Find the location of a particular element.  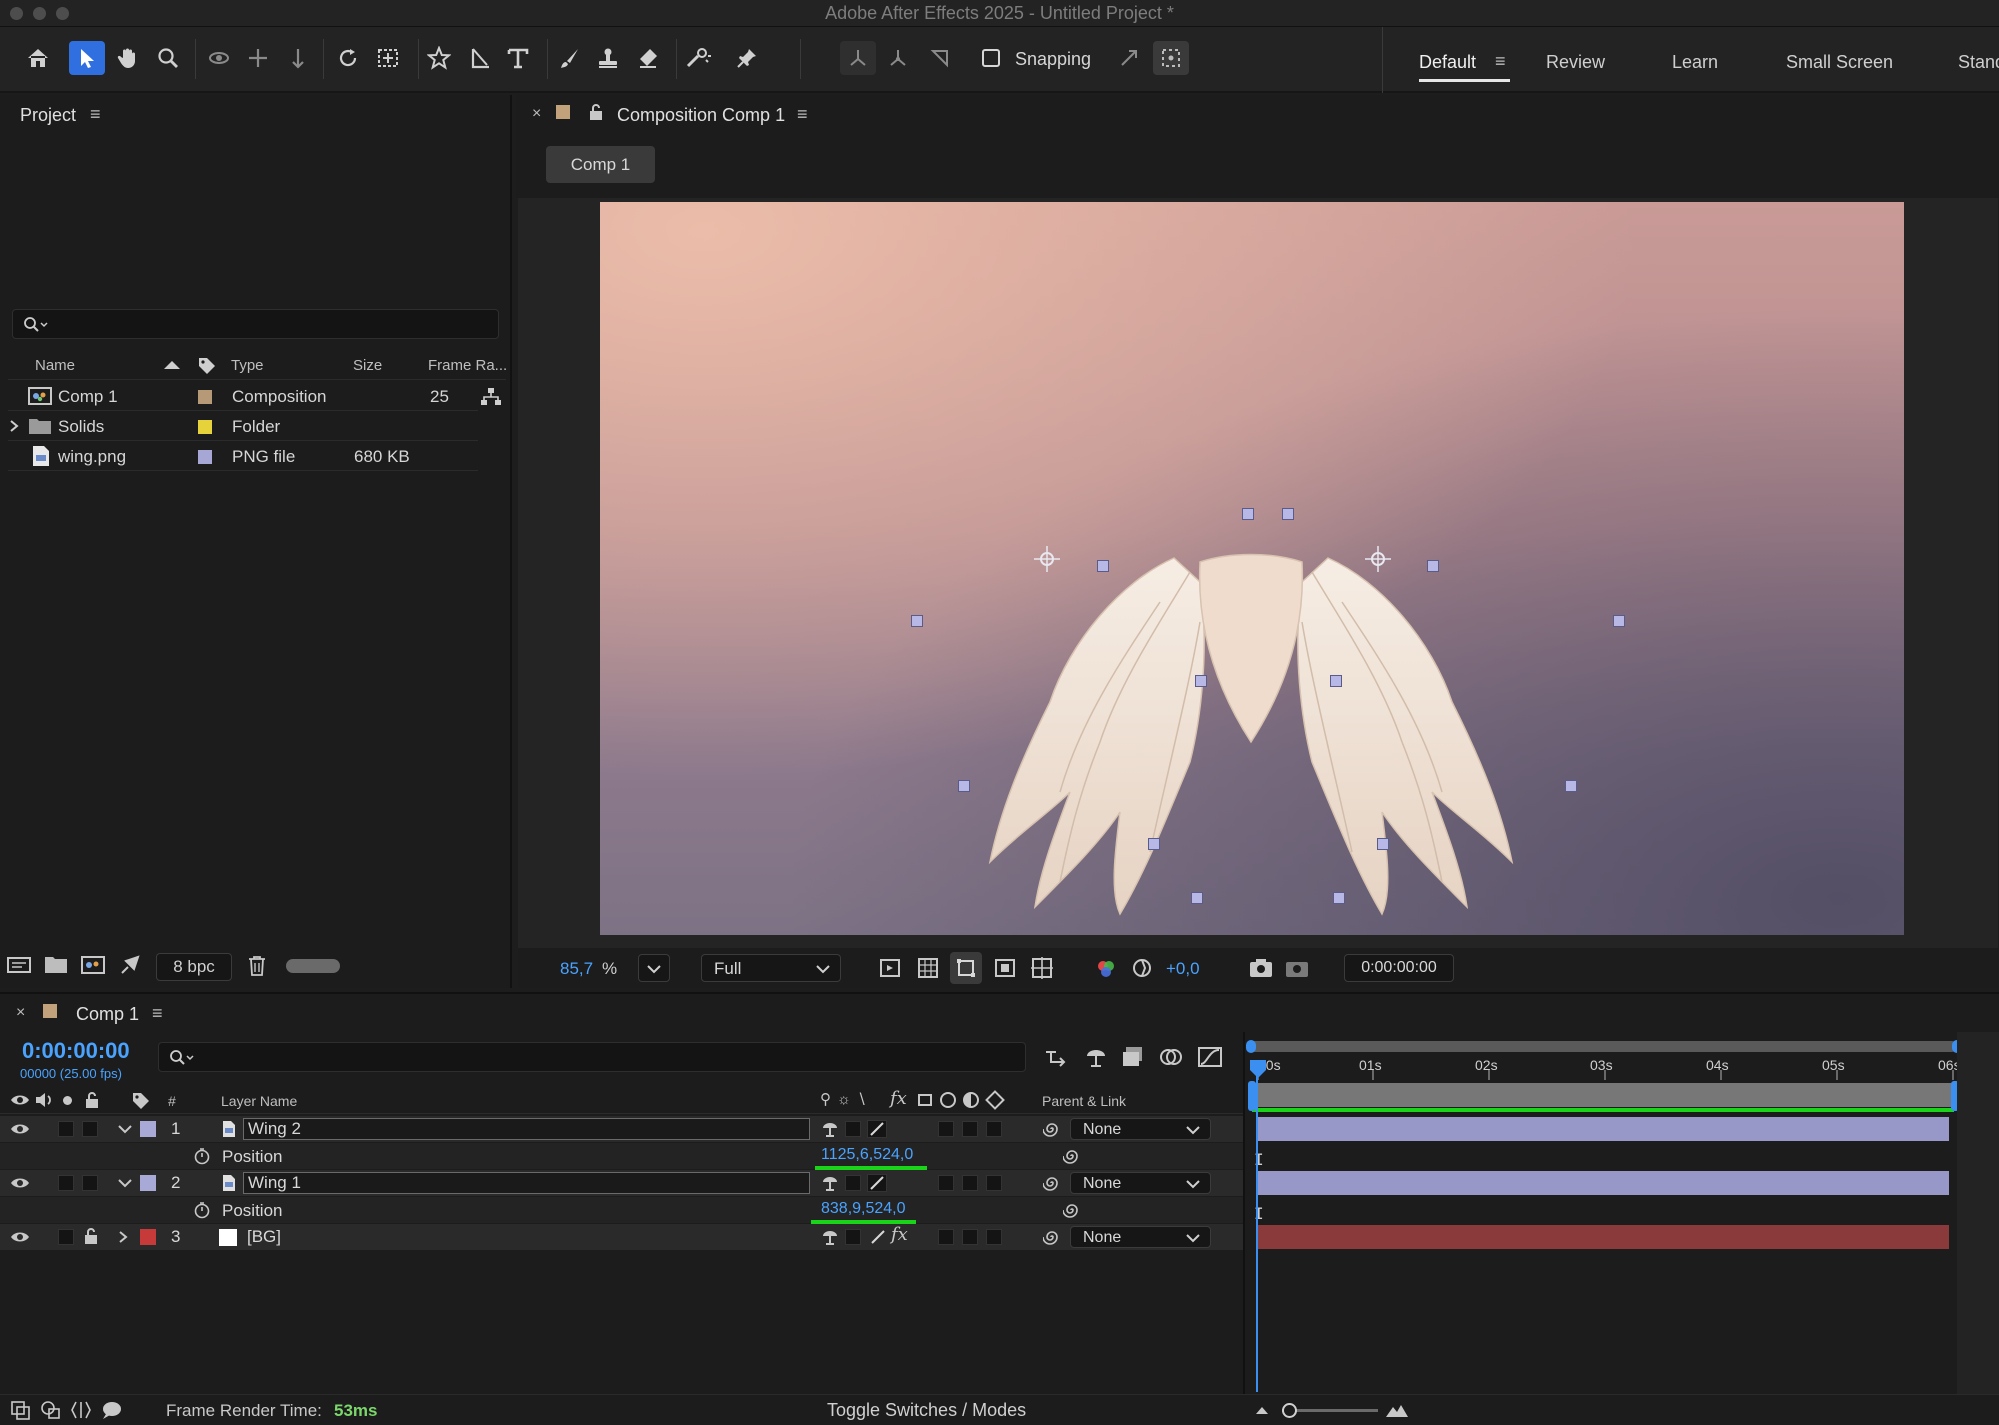

pen-tool-icon is located at coordinates (480, 58).